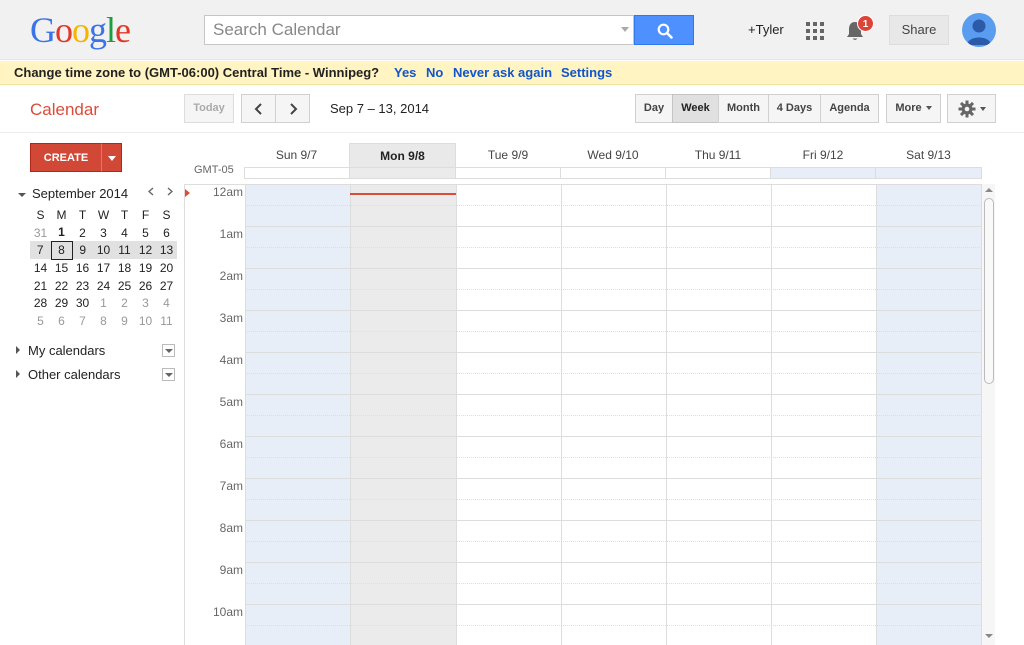 The width and height of the screenshot is (1024, 645). I want to click on mini-week-row: 28 29 30 1 2 3 4, so click(103, 303).